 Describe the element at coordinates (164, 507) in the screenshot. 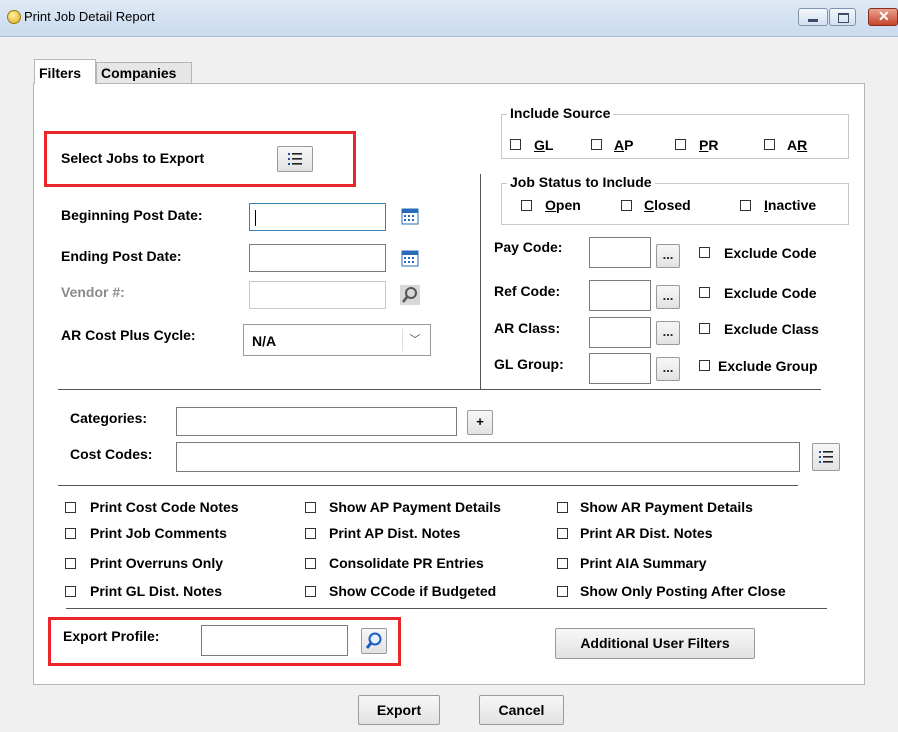

I see `option-label: Print Cost Code Notes` at that location.